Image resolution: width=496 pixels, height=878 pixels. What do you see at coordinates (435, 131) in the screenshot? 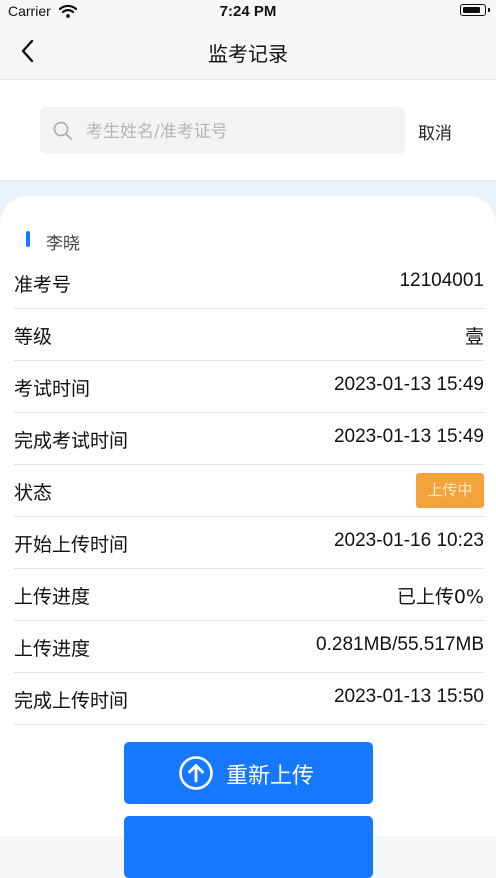
I see `cancel-button: 取消` at bounding box center [435, 131].